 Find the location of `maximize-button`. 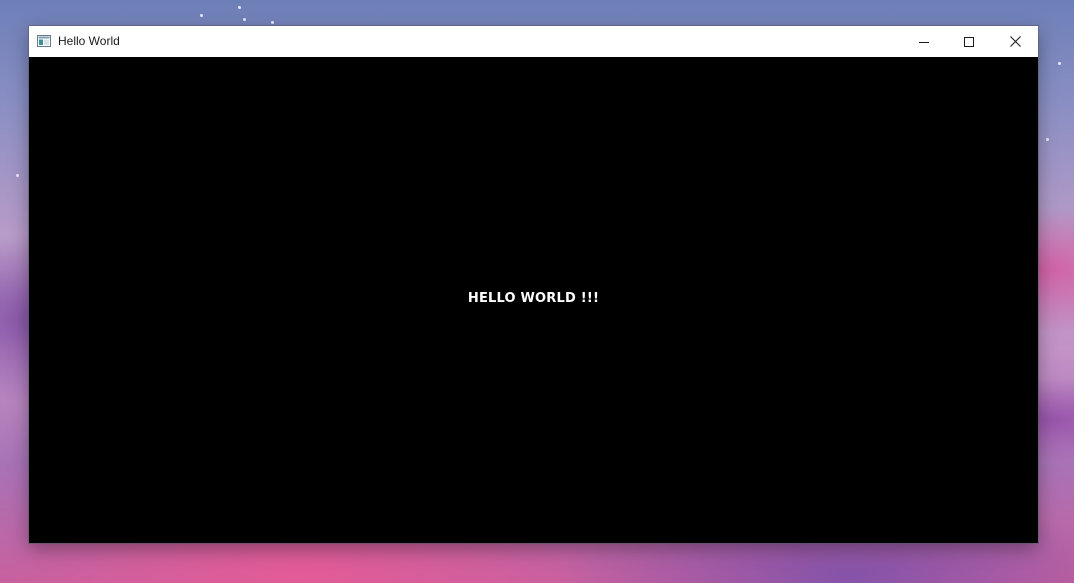

maximize-button is located at coordinates (969, 41).